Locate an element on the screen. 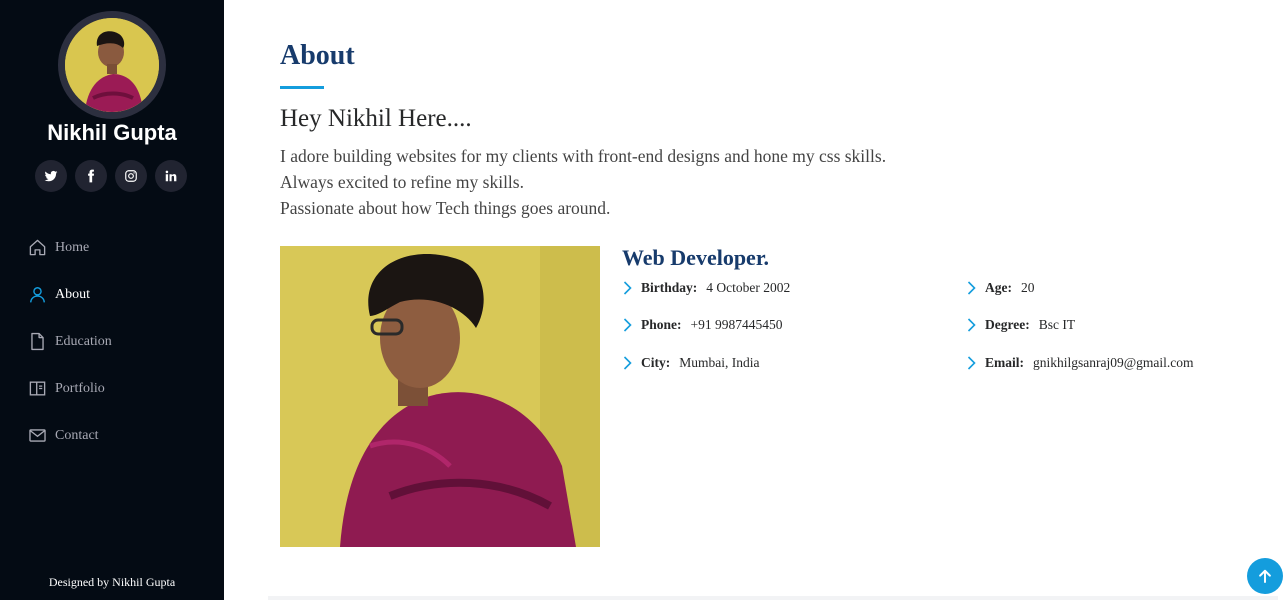 Image resolution: width=1288 pixels, height=600 pixels. detail-phone: Phone: +91 9987445450 is located at coordinates (702, 325).